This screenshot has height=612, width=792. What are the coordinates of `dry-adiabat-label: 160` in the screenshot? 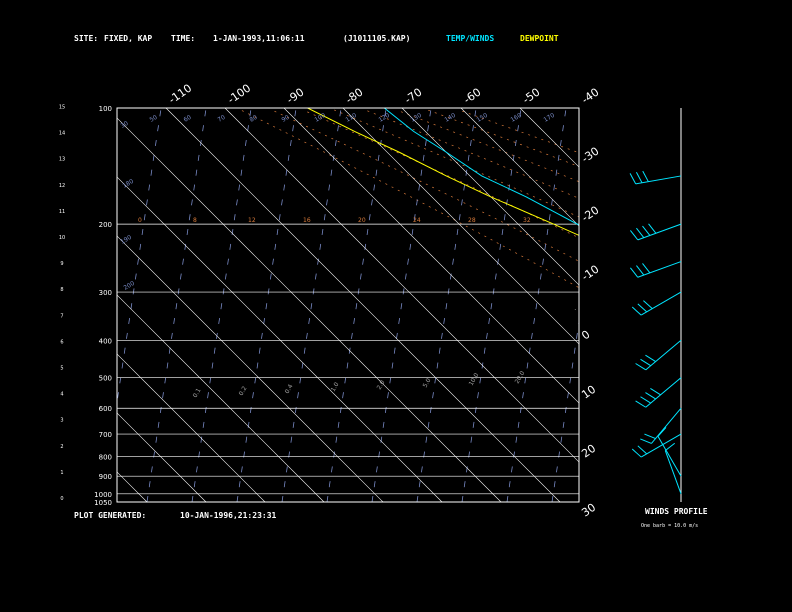 It's located at (517, 118).